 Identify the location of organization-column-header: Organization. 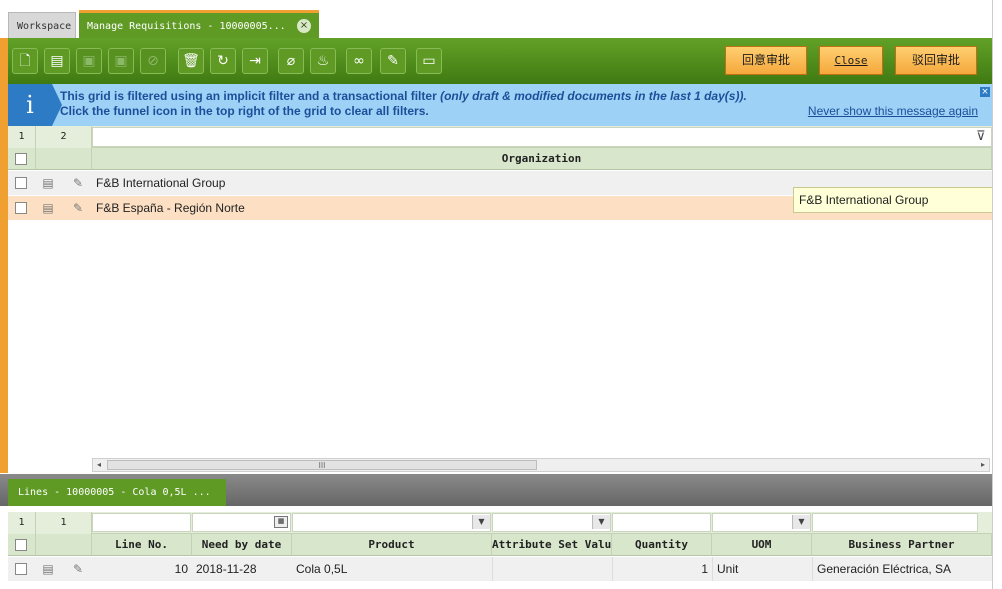
(542, 159).